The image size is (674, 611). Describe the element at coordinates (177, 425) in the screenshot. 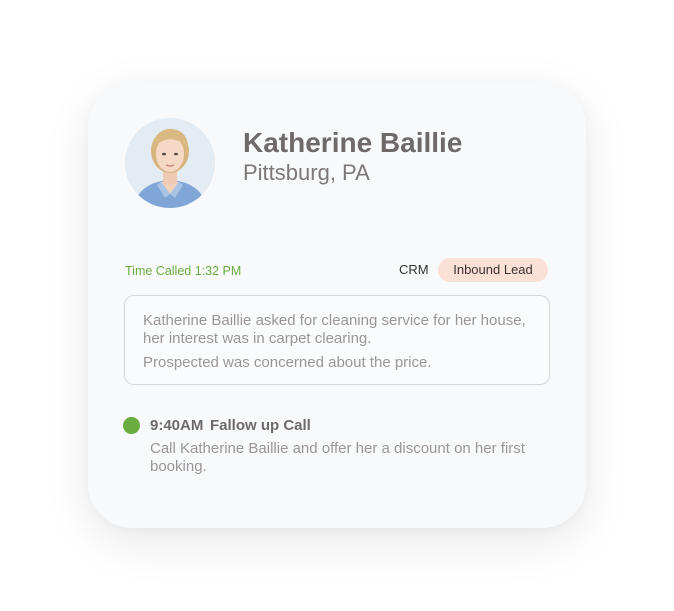

I see `followup-time: 9:40AM` at that location.